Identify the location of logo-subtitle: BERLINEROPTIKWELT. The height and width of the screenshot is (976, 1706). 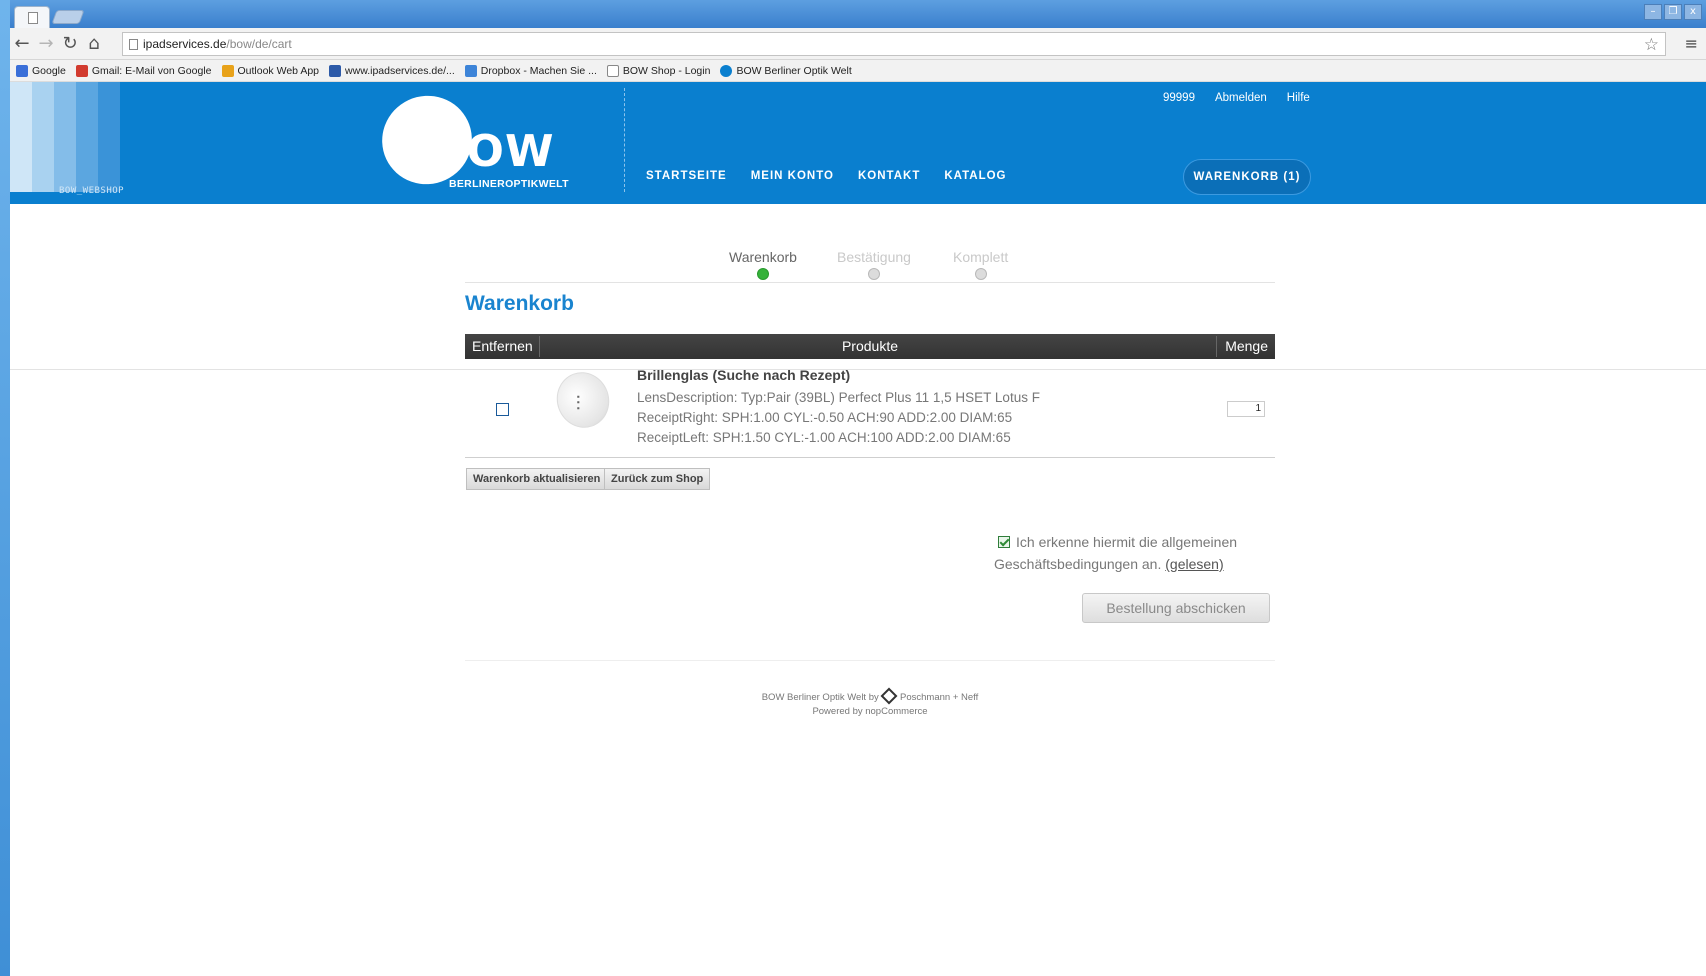
(509, 184).